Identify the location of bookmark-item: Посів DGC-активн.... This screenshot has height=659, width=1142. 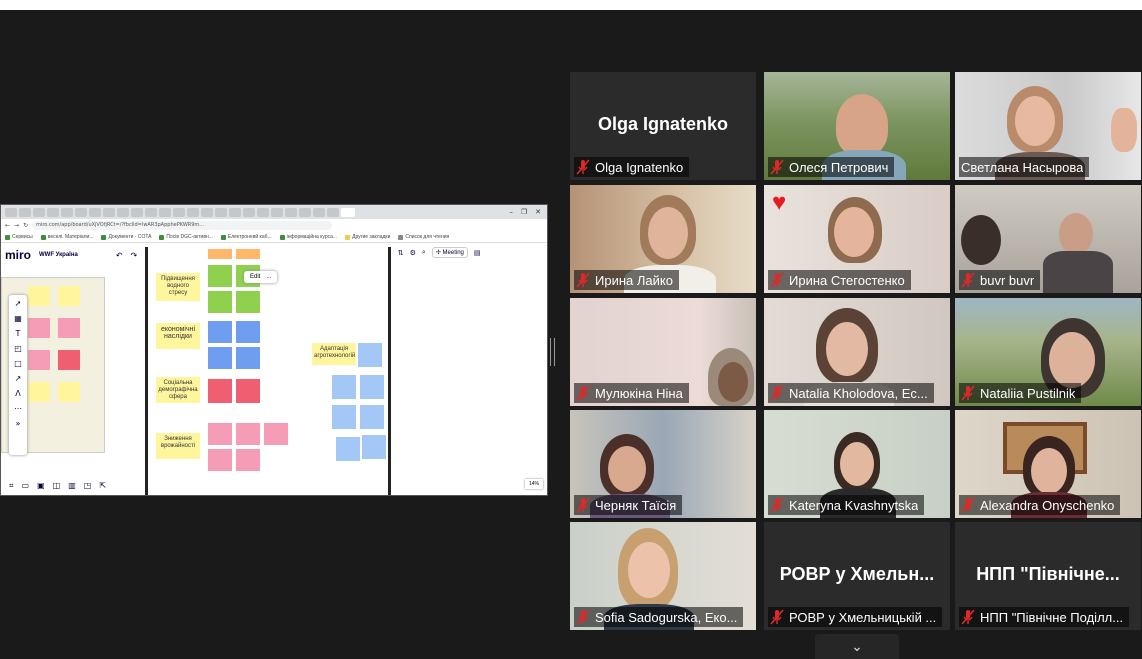
(186, 237).